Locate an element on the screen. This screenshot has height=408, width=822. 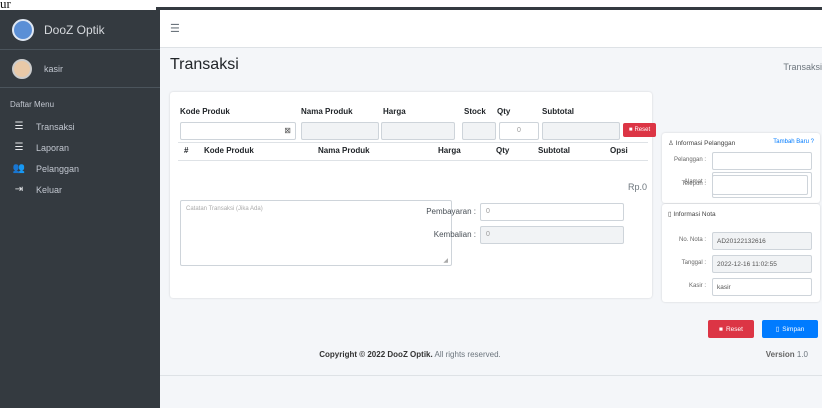
menu-heading: Daftar Menu is located at coordinates (32, 104).